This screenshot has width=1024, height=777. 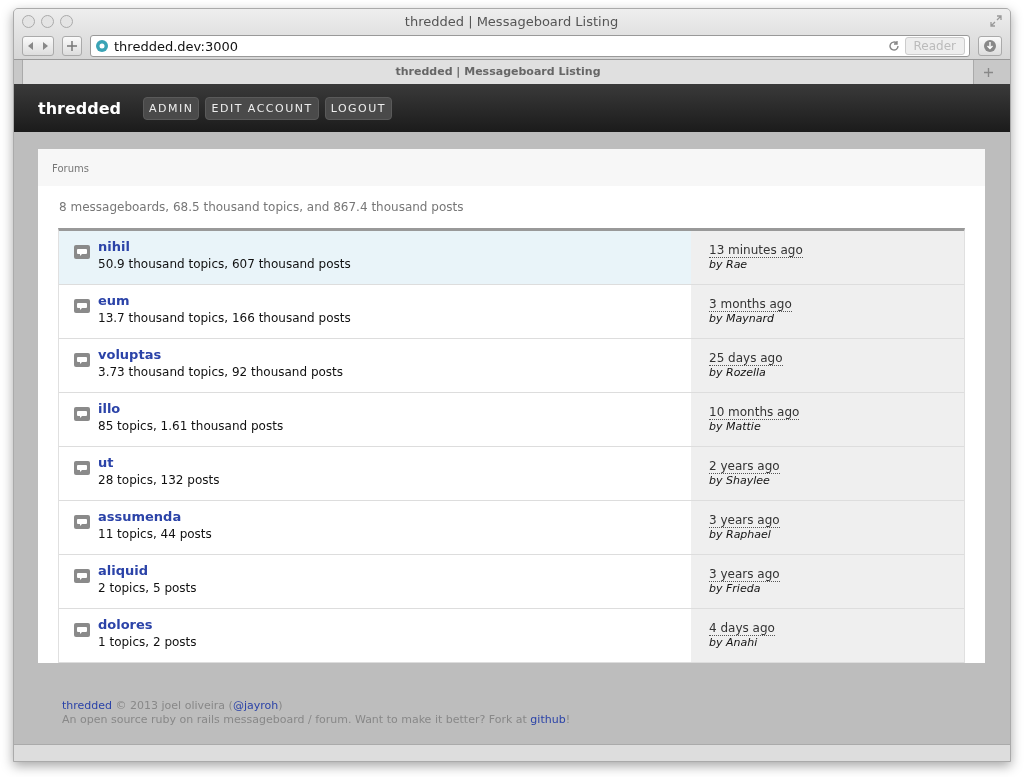 I want to click on back-forward-button, so click(x=38, y=46).